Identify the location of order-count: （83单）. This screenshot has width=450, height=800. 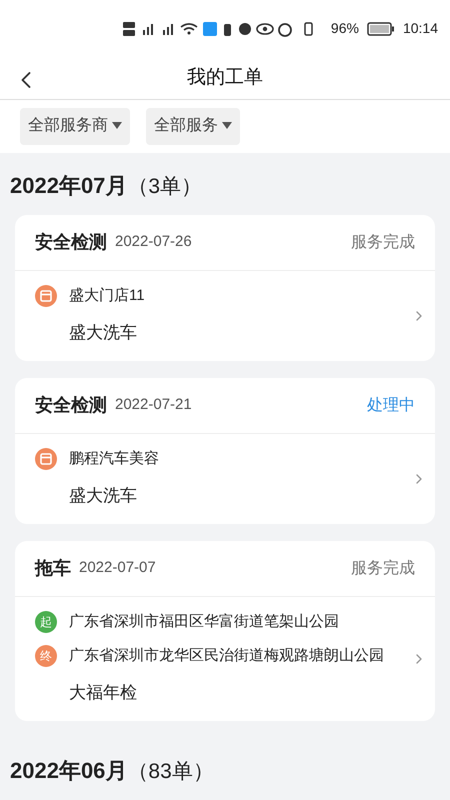
(170, 772).